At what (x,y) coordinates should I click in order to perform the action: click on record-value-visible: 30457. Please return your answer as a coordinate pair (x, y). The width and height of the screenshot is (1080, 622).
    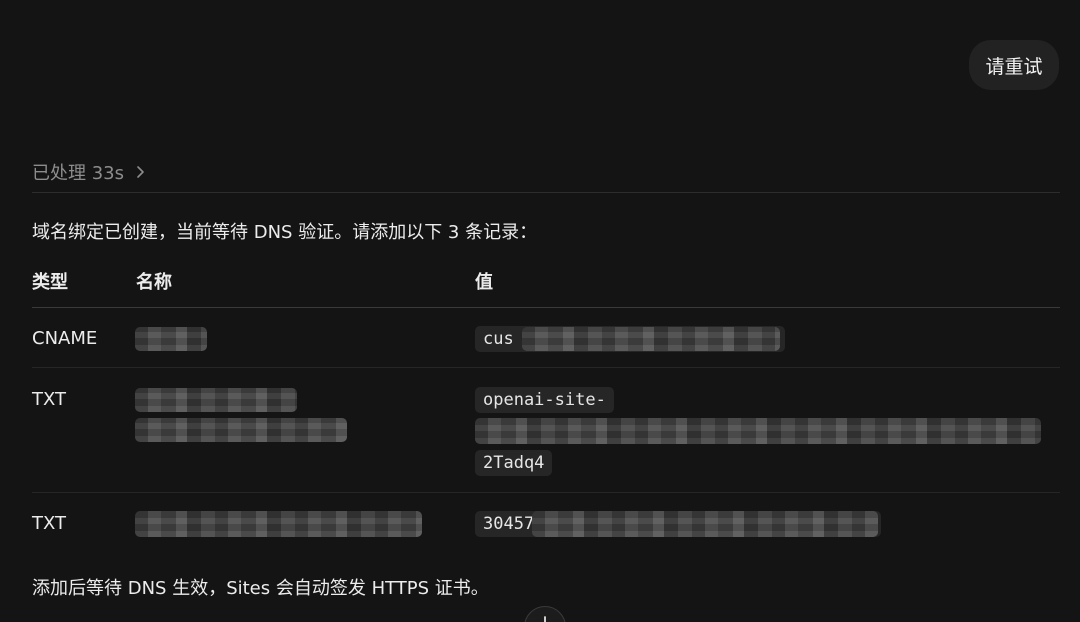
    Looking at the image, I should click on (509, 524).